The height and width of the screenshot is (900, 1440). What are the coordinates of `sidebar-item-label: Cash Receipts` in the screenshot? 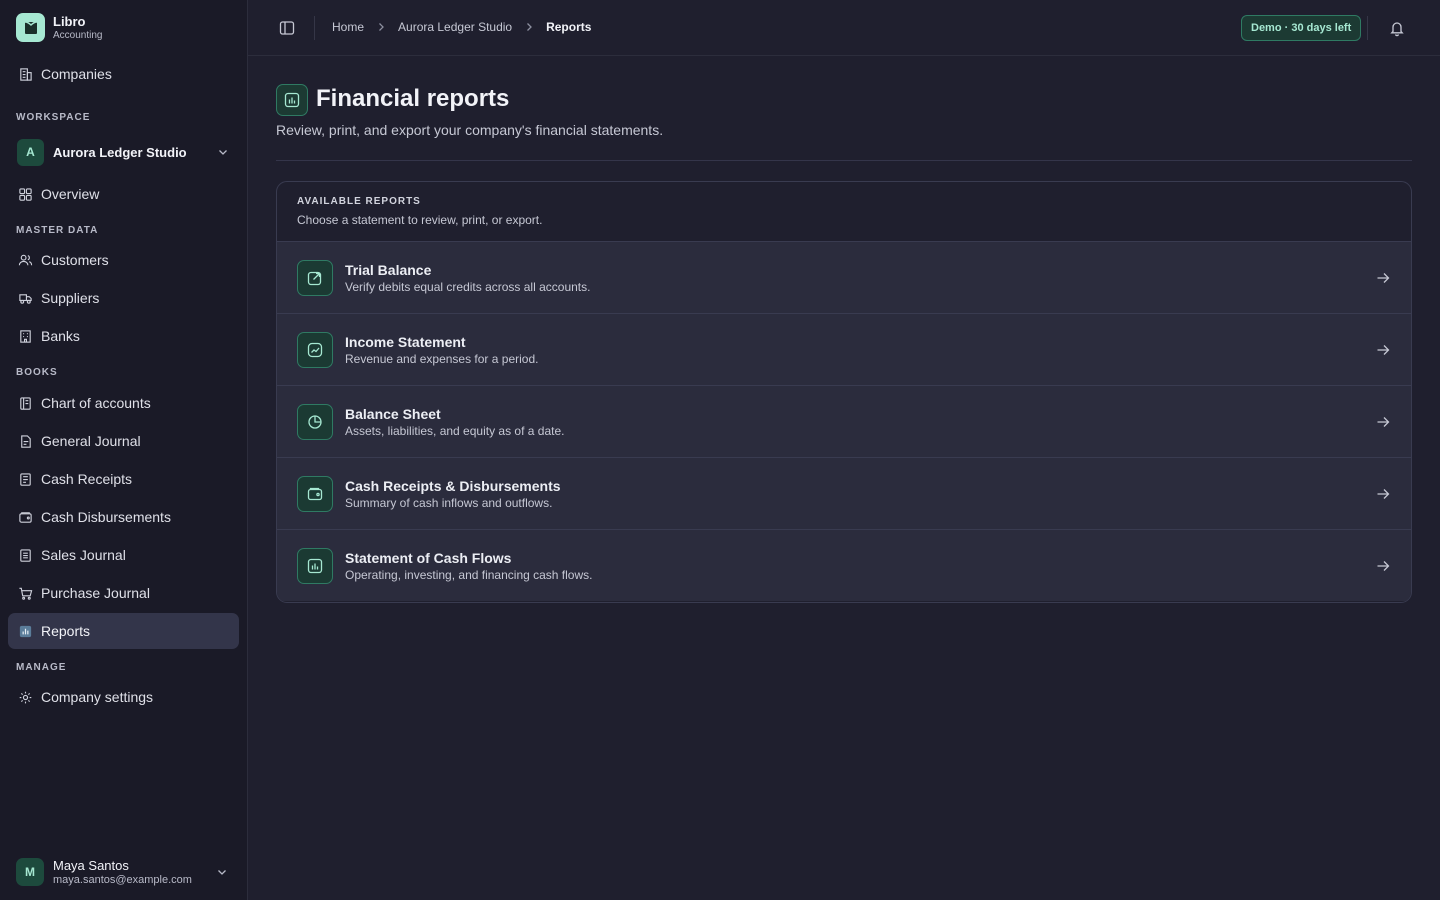 It's located at (87, 479).